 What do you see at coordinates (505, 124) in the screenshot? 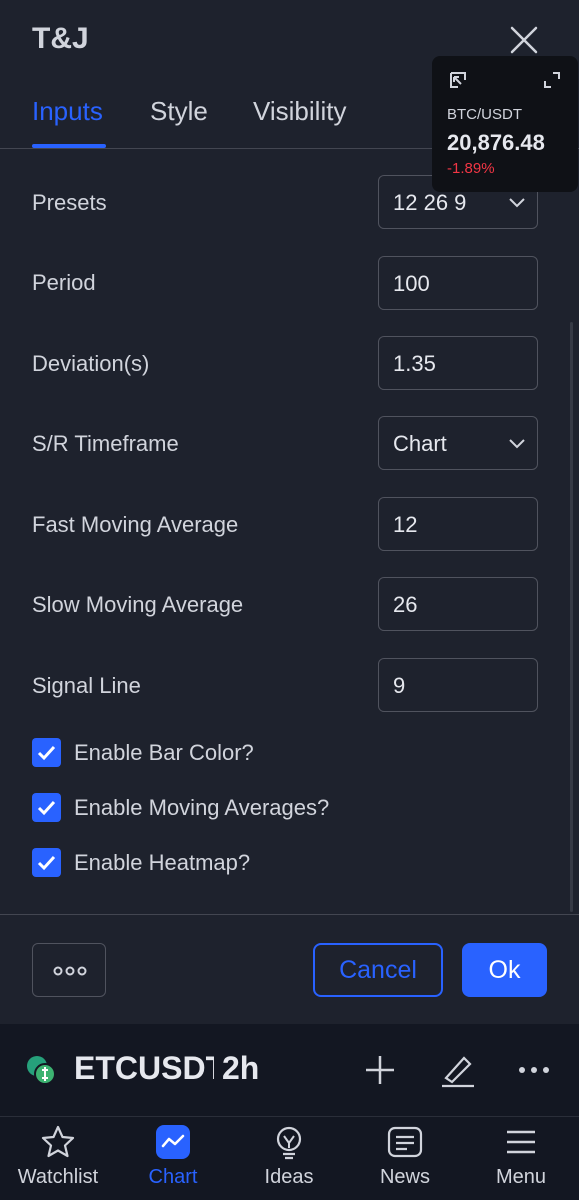
I see `ticker-widget: BTC/USDT 20,876.48 -1.89%` at bounding box center [505, 124].